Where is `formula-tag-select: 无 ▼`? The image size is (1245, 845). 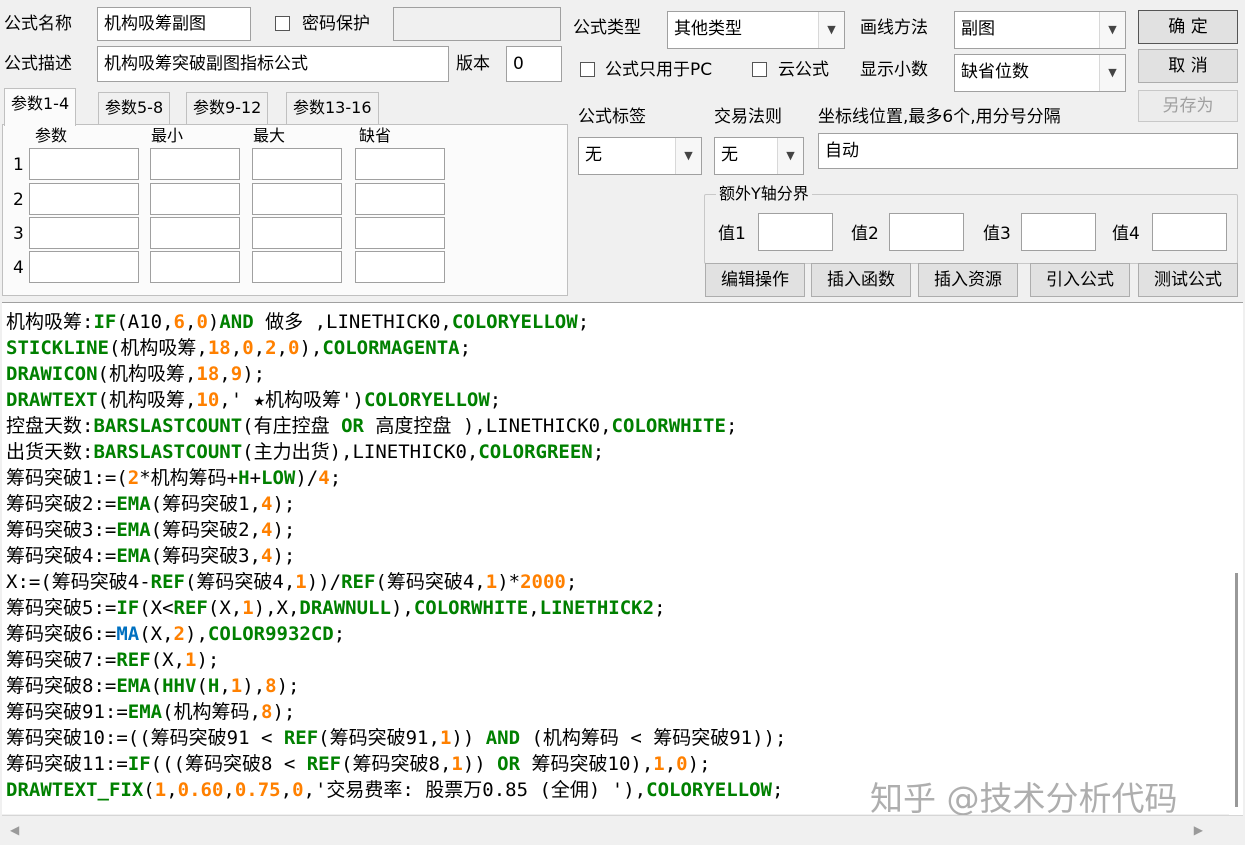 formula-tag-select: 无 ▼ is located at coordinates (640, 156).